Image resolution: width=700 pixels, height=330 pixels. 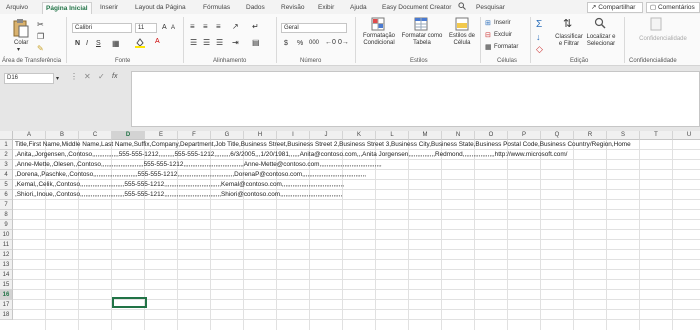 I want to click on column-header-f: F, so click(x=194, y=135).